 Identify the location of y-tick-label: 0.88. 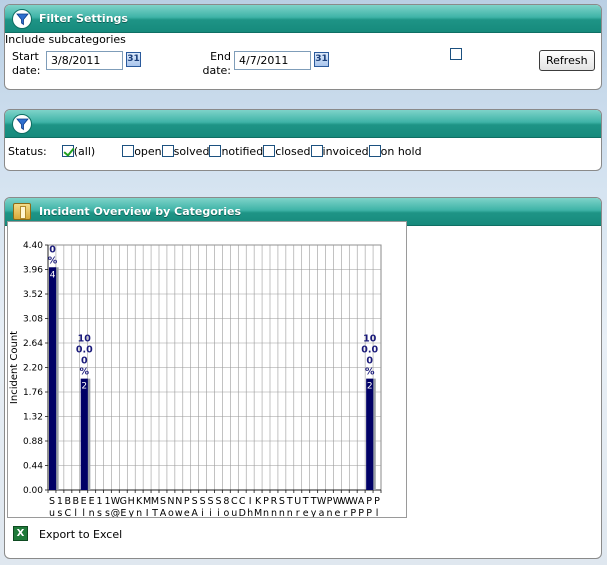
(33, 442).